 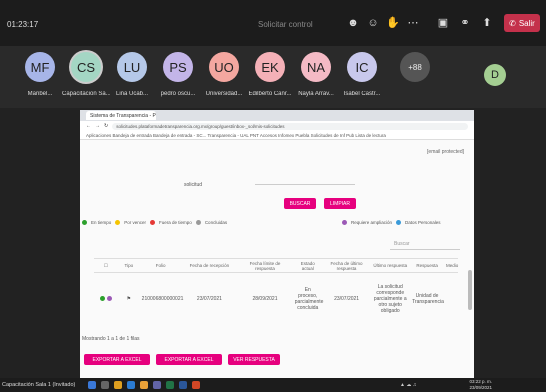 I want to click on system-tray-icon: ▲ ☁ ♫, so click(x=408, y=385).